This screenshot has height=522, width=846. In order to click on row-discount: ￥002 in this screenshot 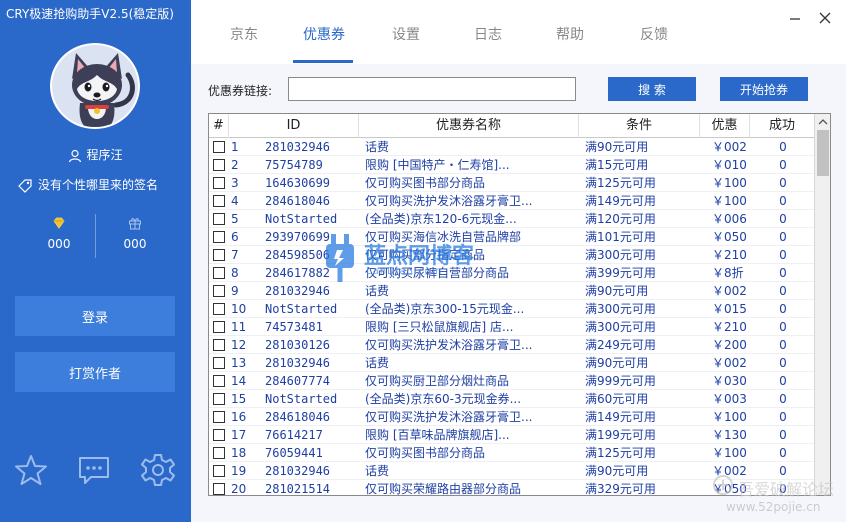, I will do `click(729, 363)`.